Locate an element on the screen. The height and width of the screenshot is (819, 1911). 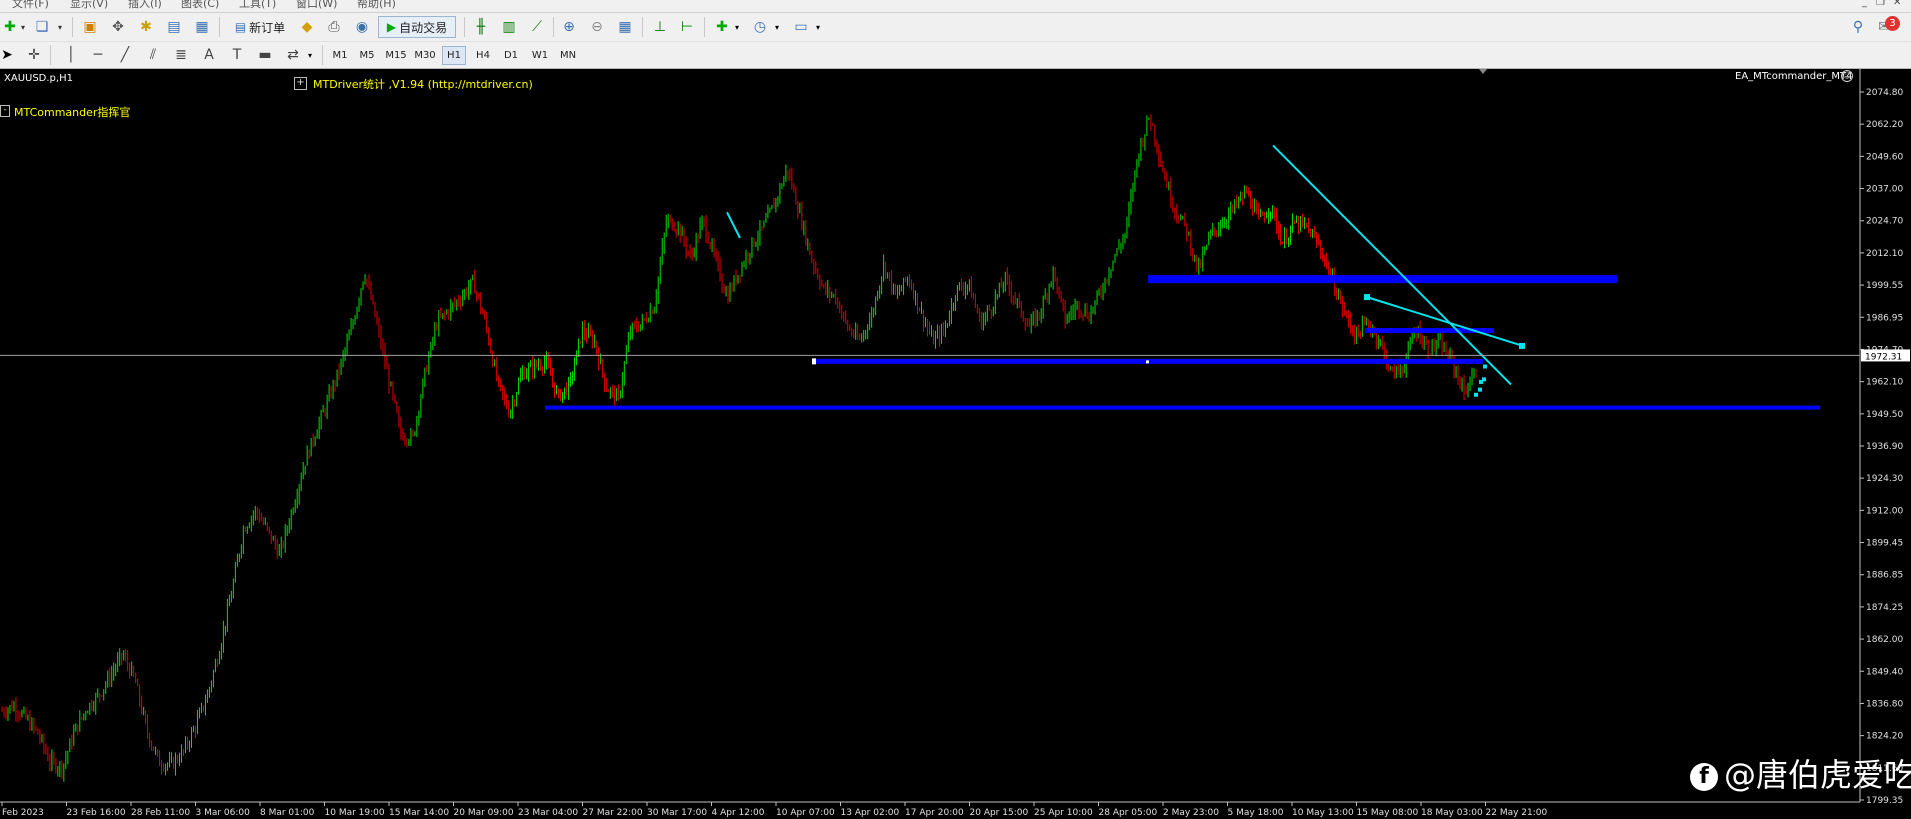
auto-trading-button: ▶ 自动交易 is located at coordinates (417, 27).